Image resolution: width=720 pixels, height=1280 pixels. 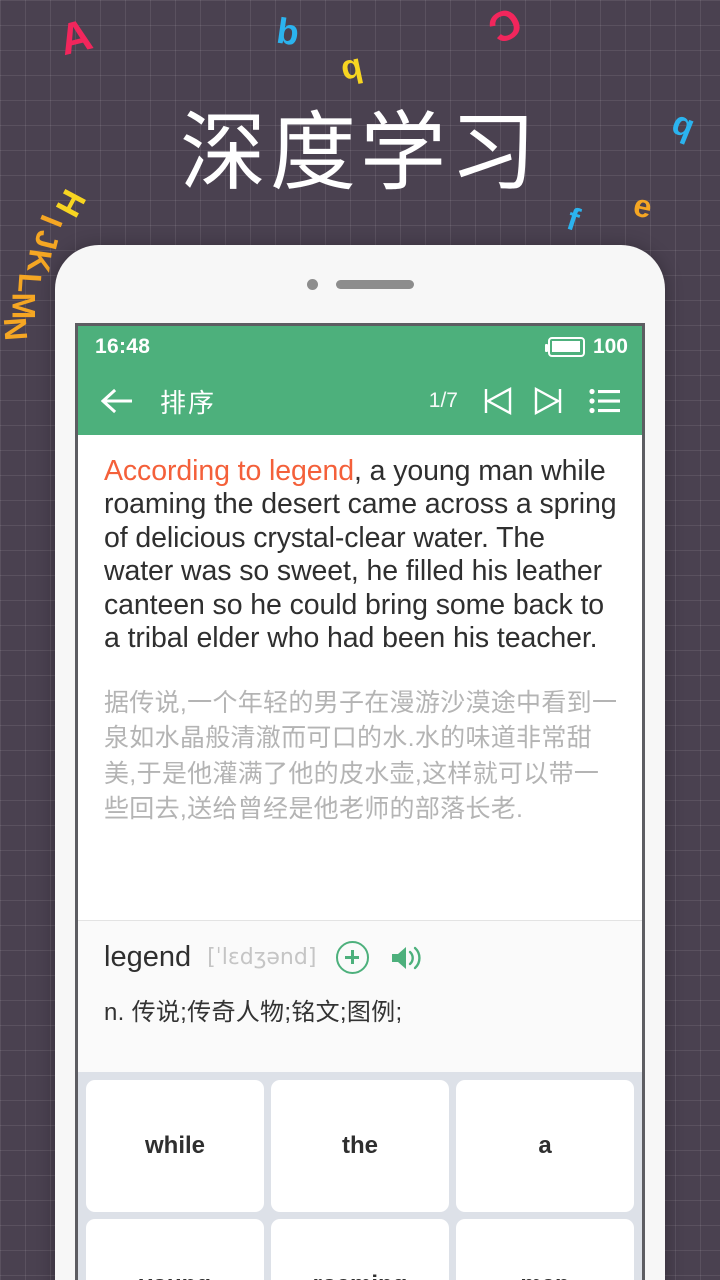 What do you see at coordinates (360, 1249) in the screenshot?
I see `word-tile: roaming` at bounding box center [360, 1249].